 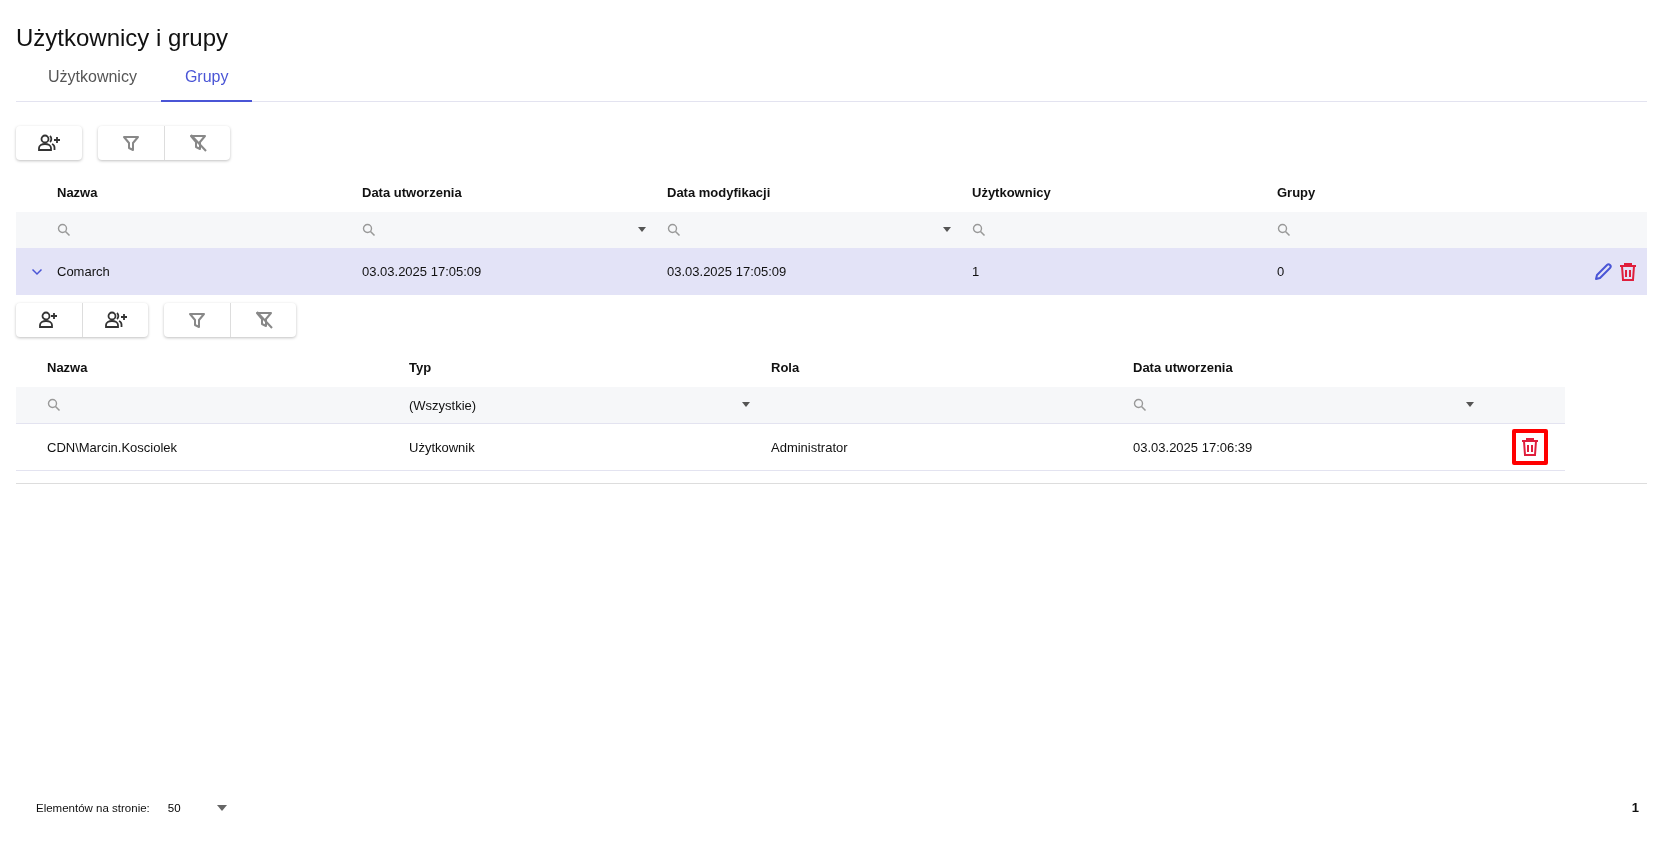 I want to click on page-title: Użytkownicy i grupy, so click(x=123, y=38).